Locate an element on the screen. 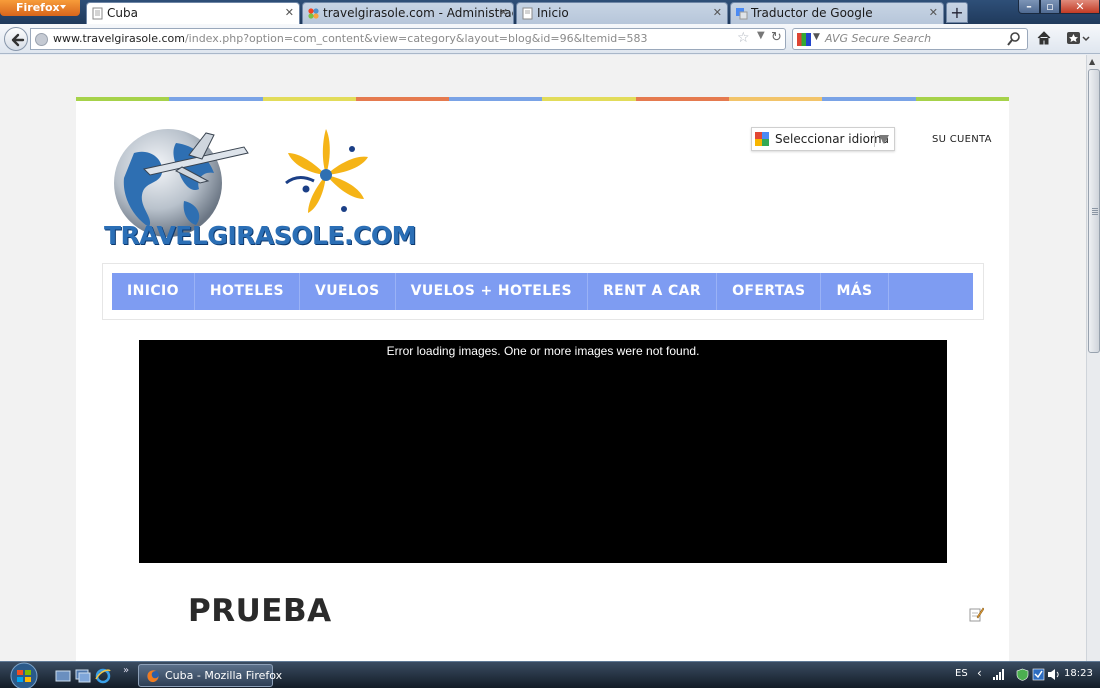 This screenshot has height=688, width=1100. windows-start-icon is located at coordinates (24, 675).